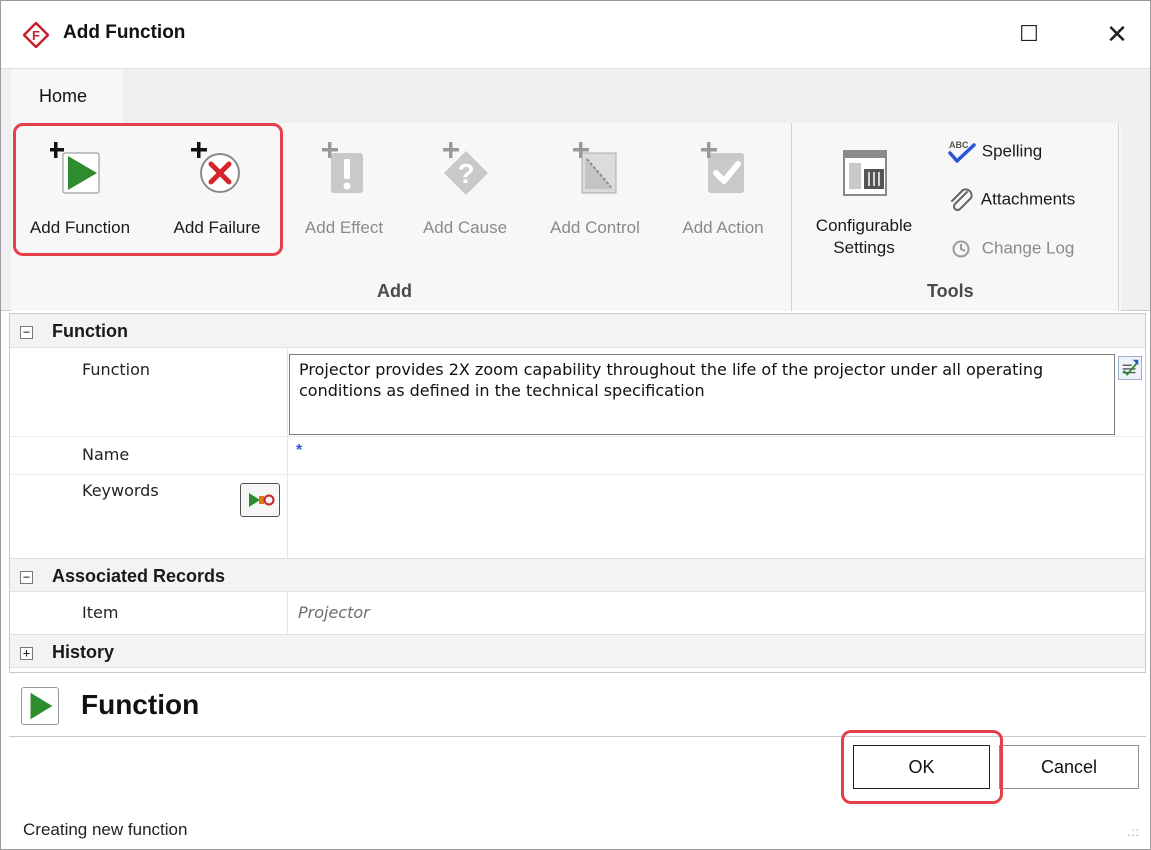 This screenshot has width=1151, height=850. What do you see at coordinates (26, 577) in the screenshot?
I see `collapse-associated-records-icon: −` at bounding box center [26, 577].